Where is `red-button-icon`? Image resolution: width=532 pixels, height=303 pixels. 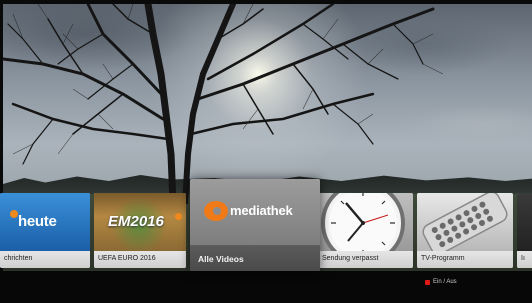 red-button-icon is located at coordinates (427, 282).